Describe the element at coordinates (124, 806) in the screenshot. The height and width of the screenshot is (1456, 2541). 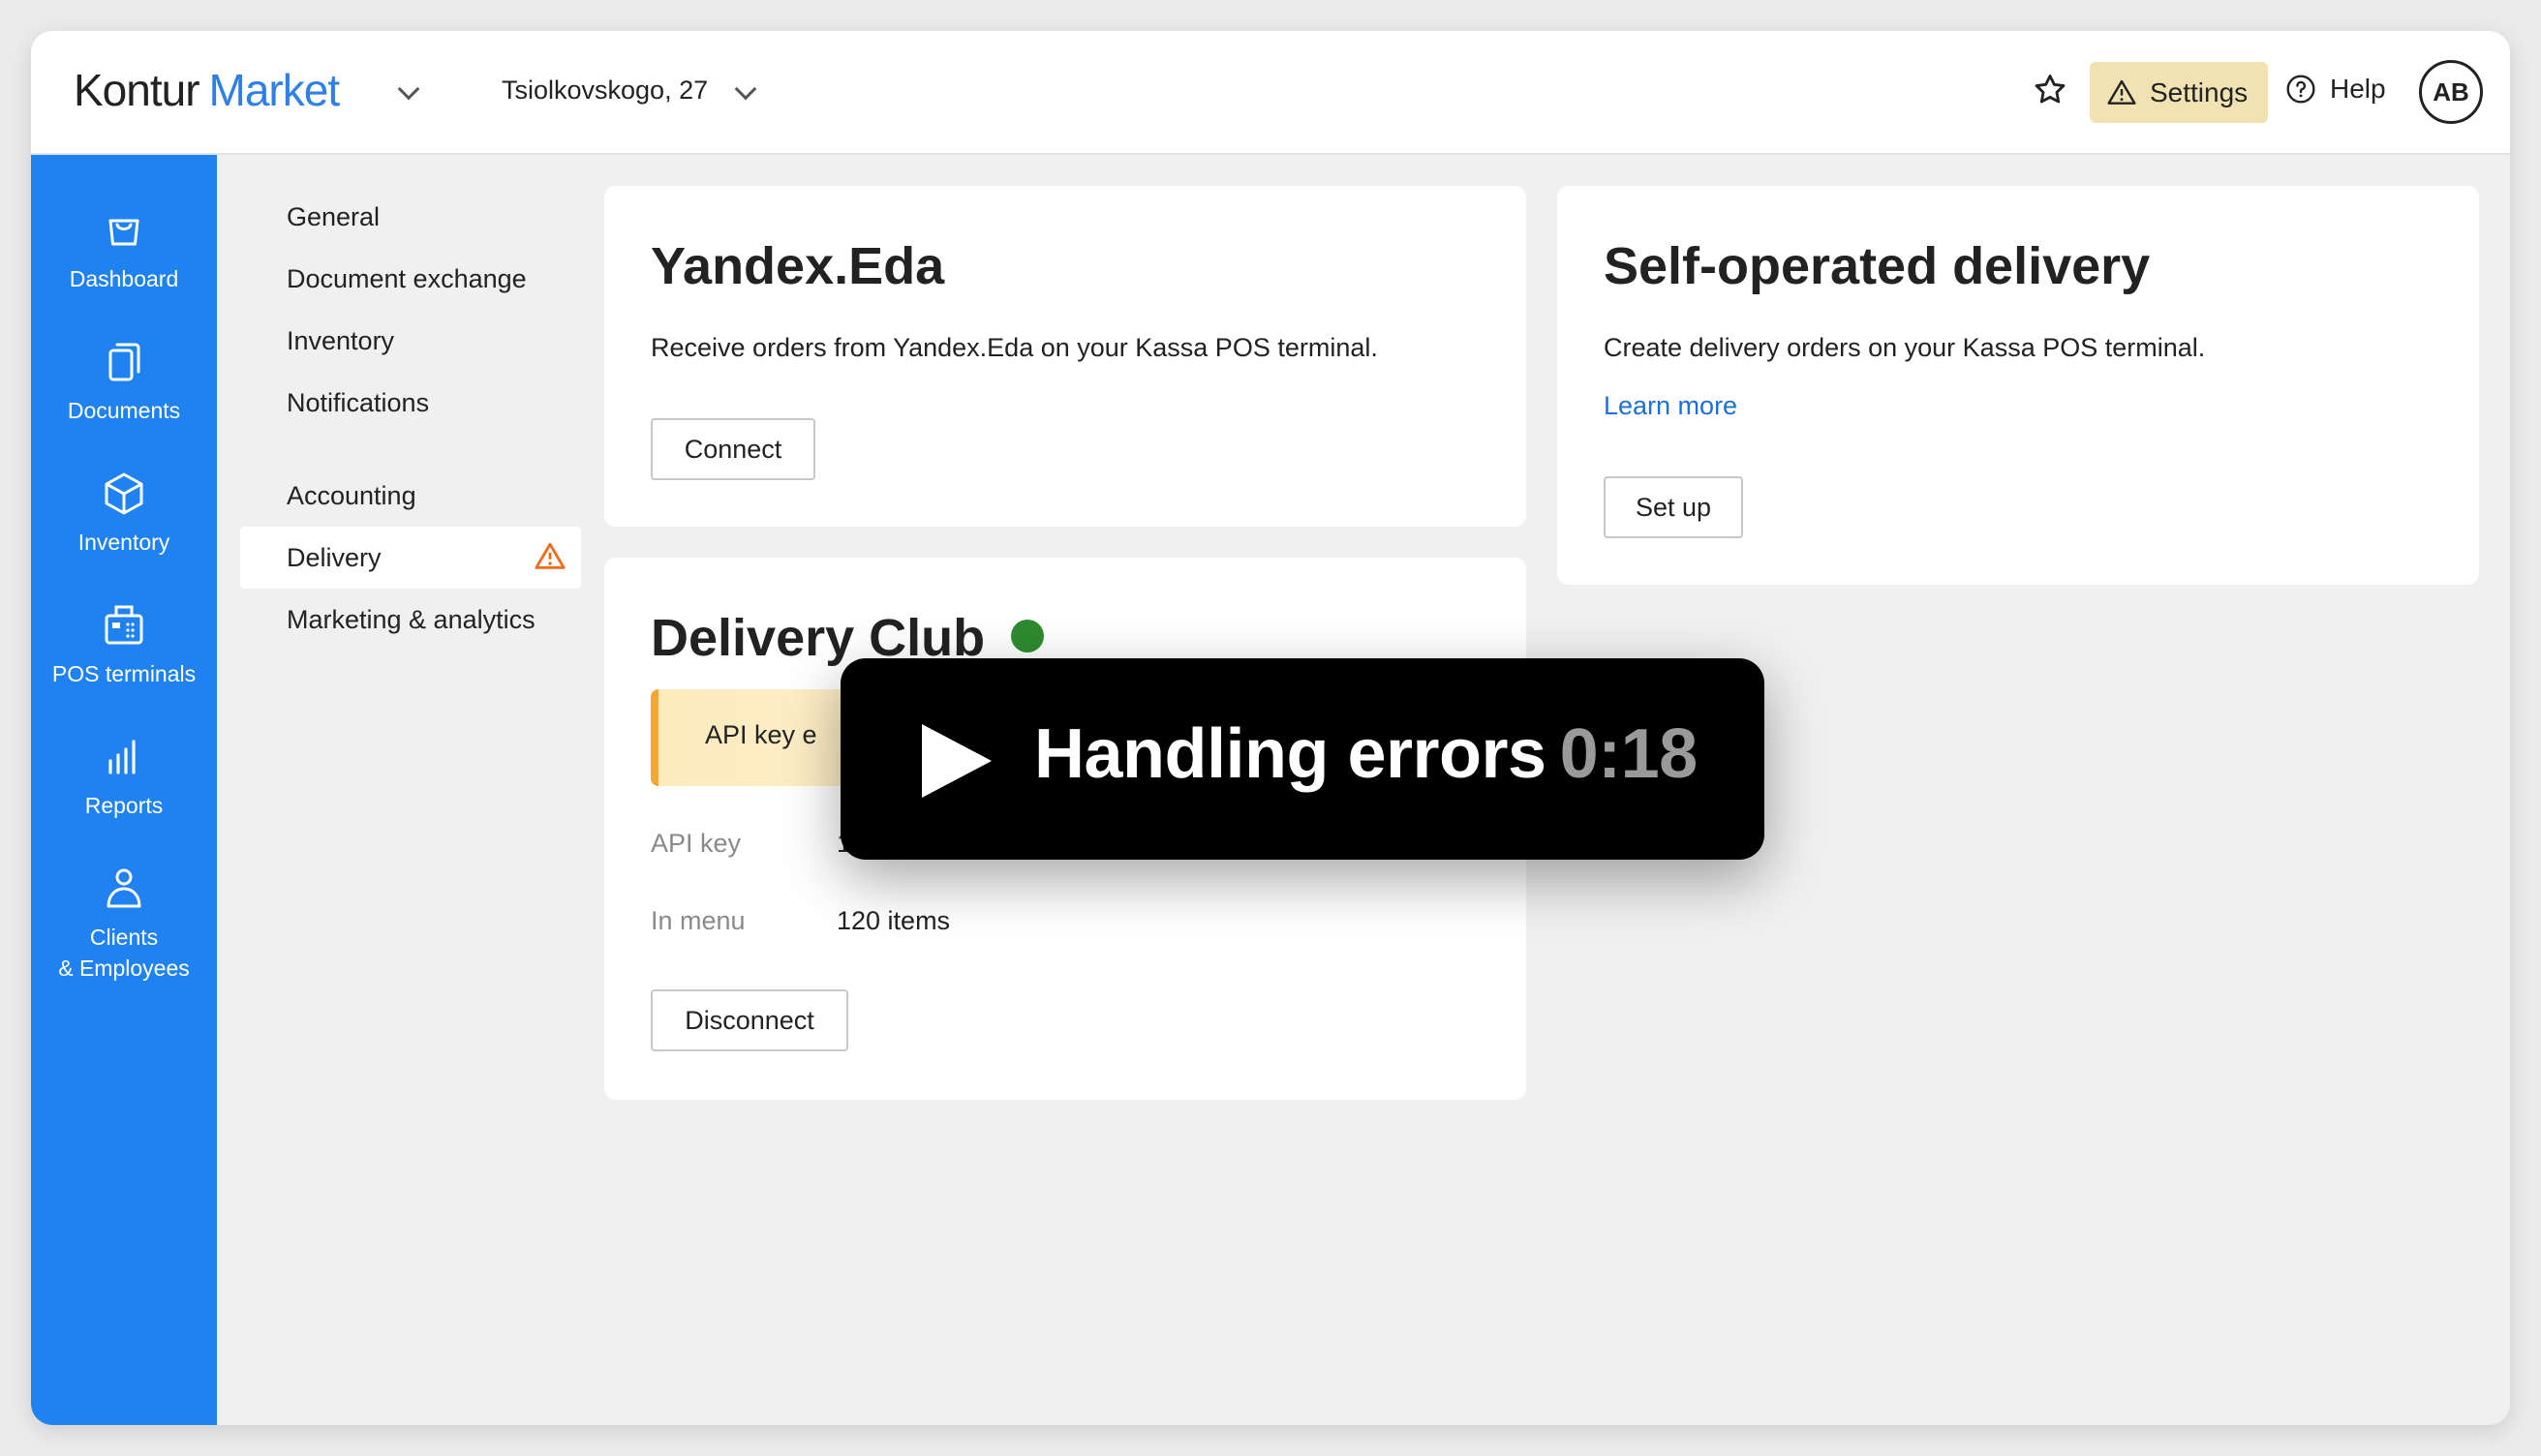
I see `nav-label: Reports` at that location.